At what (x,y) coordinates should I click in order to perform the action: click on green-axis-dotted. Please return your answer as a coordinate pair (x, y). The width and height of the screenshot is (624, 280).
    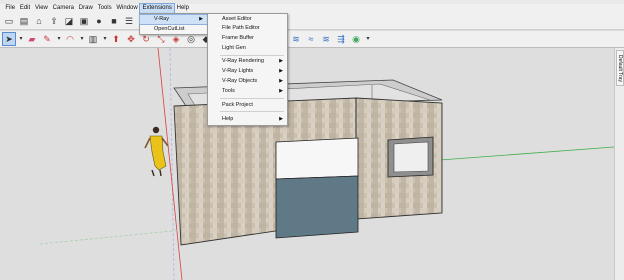
    Looking at the image, I should click on (111, 237).